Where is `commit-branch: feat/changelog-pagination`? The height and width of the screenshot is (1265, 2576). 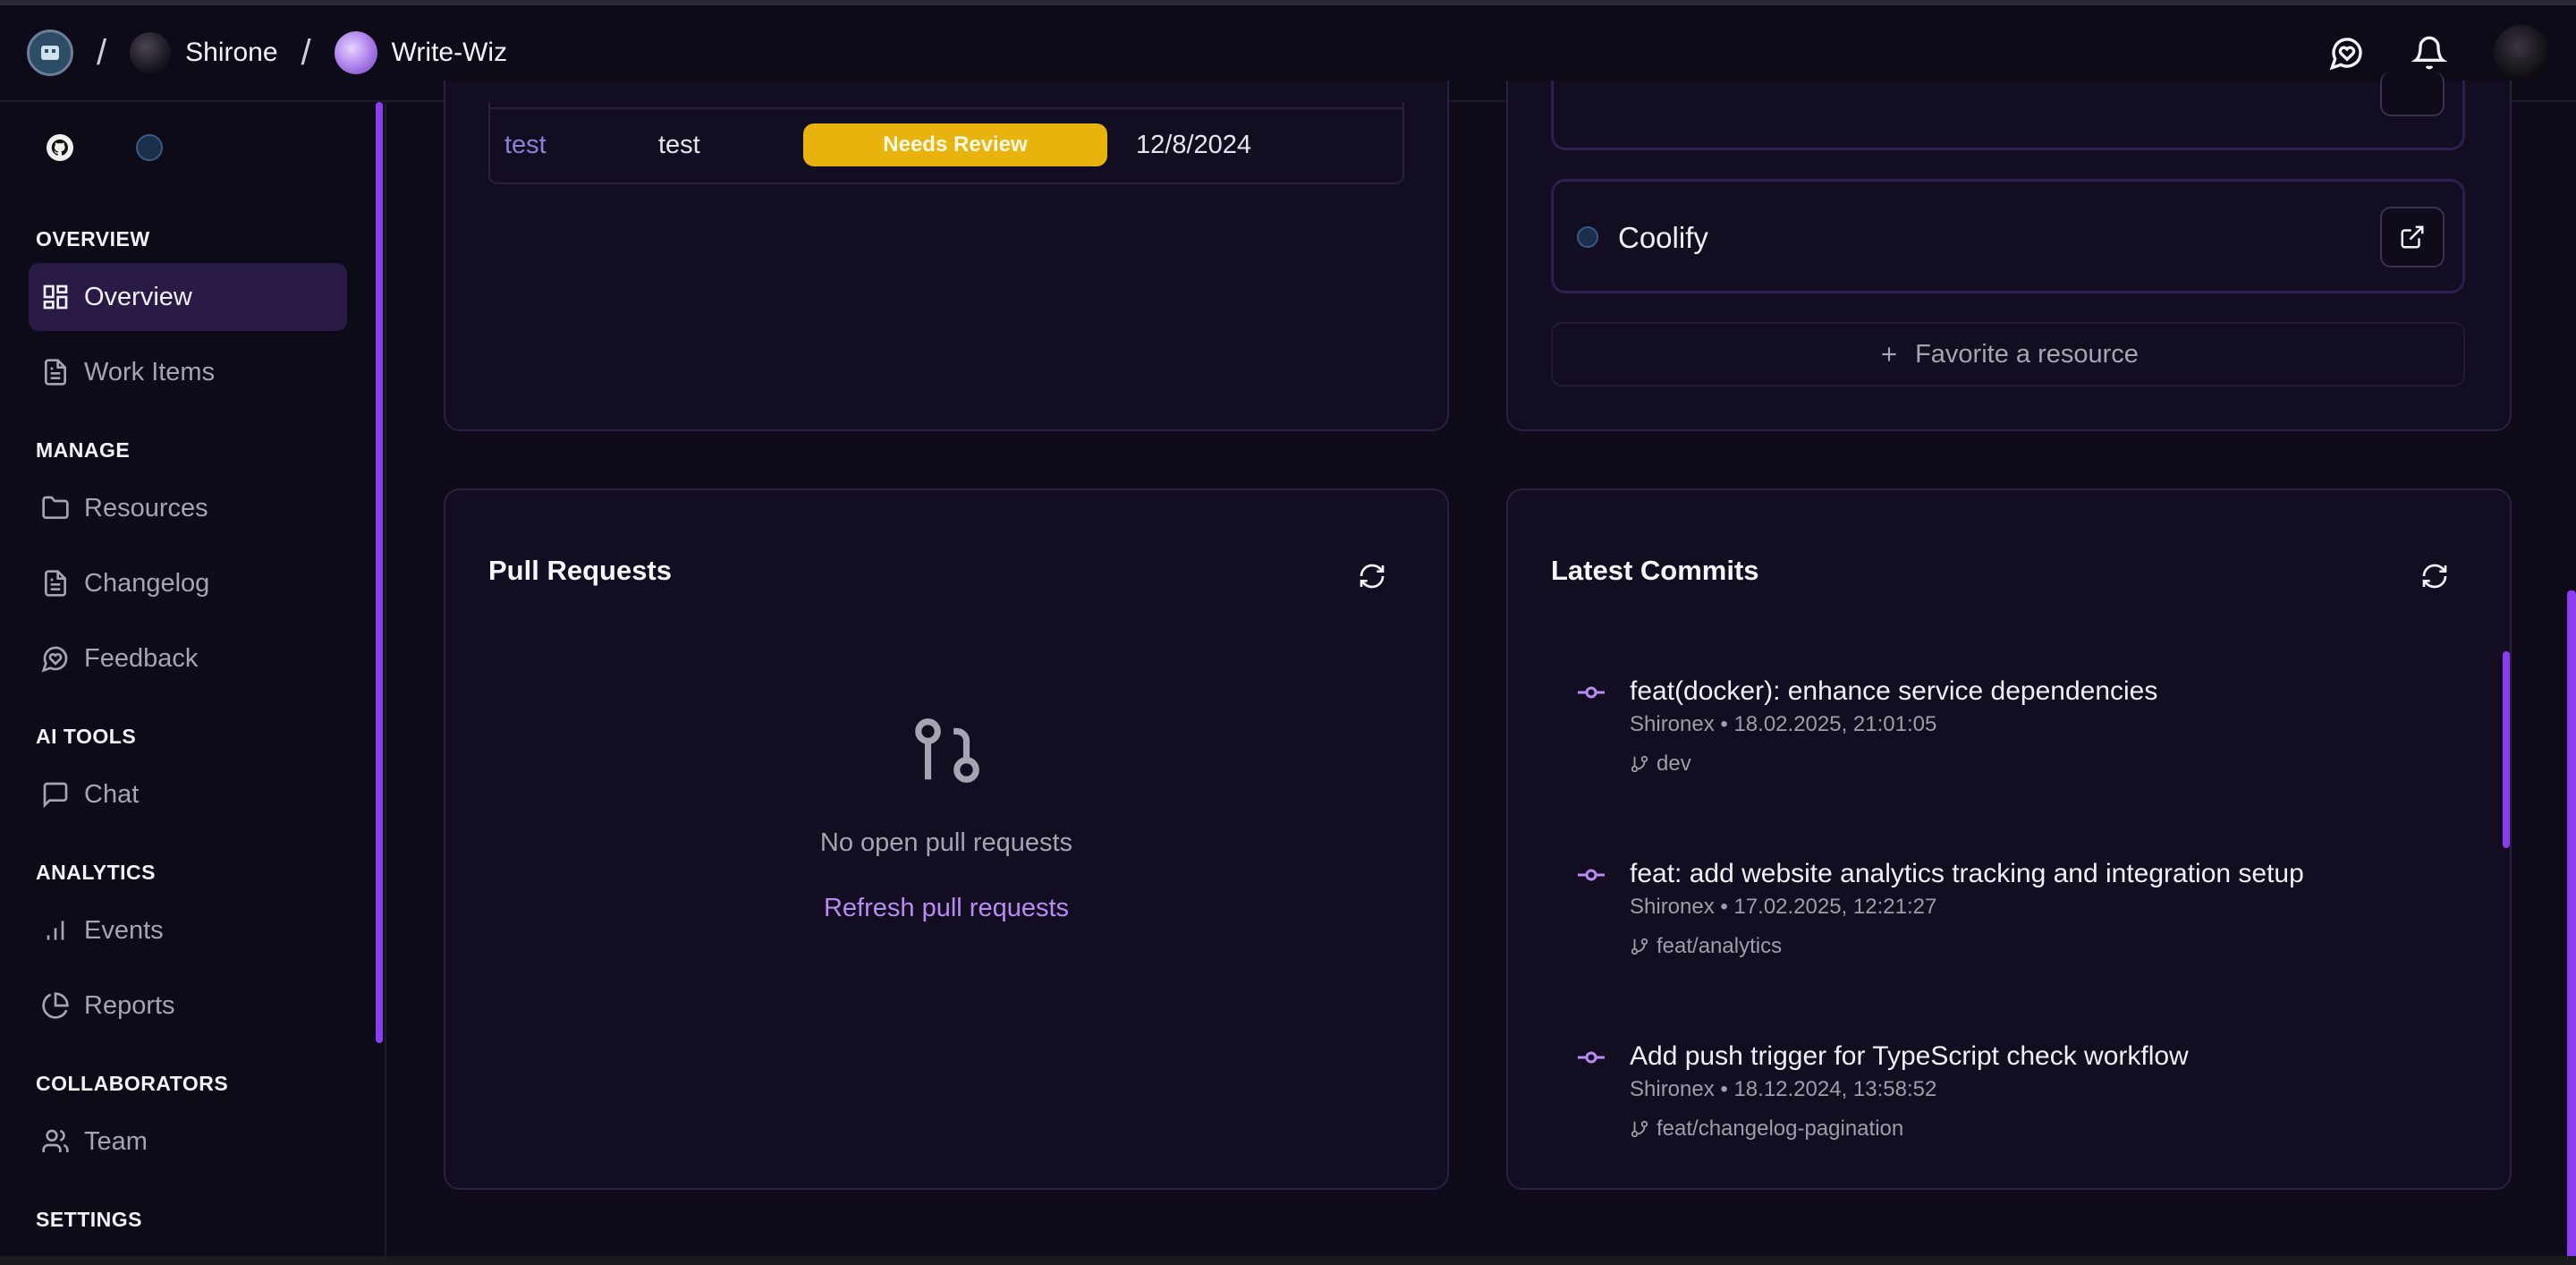 commit-branch: feat/changelog-pagination is located at coordinates (1766, 1129).